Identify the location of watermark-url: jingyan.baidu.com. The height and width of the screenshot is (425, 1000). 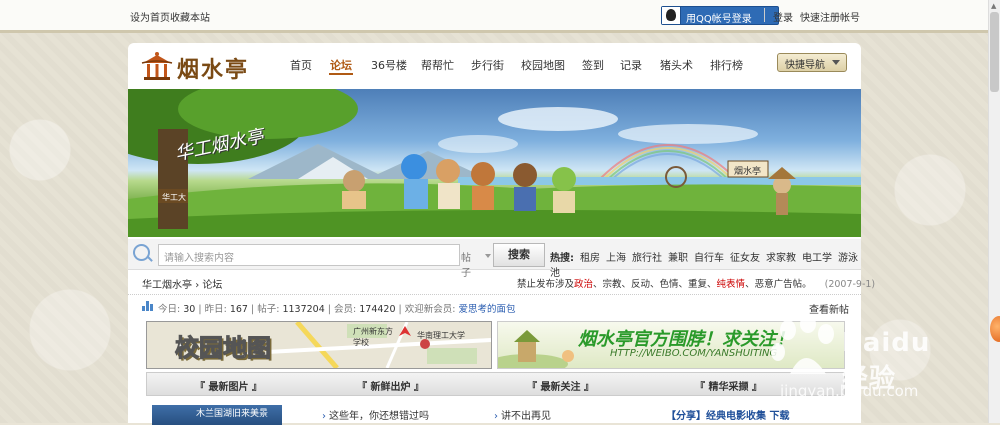
(849, 391).